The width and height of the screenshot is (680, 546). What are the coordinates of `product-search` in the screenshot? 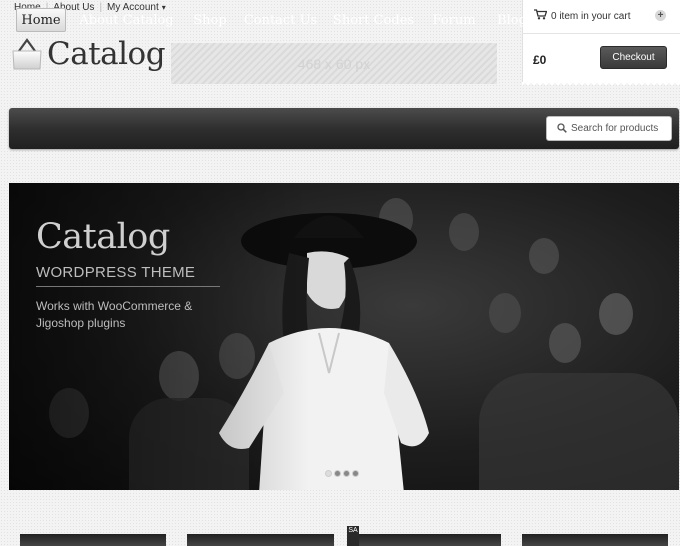 It's located at (609, 128).